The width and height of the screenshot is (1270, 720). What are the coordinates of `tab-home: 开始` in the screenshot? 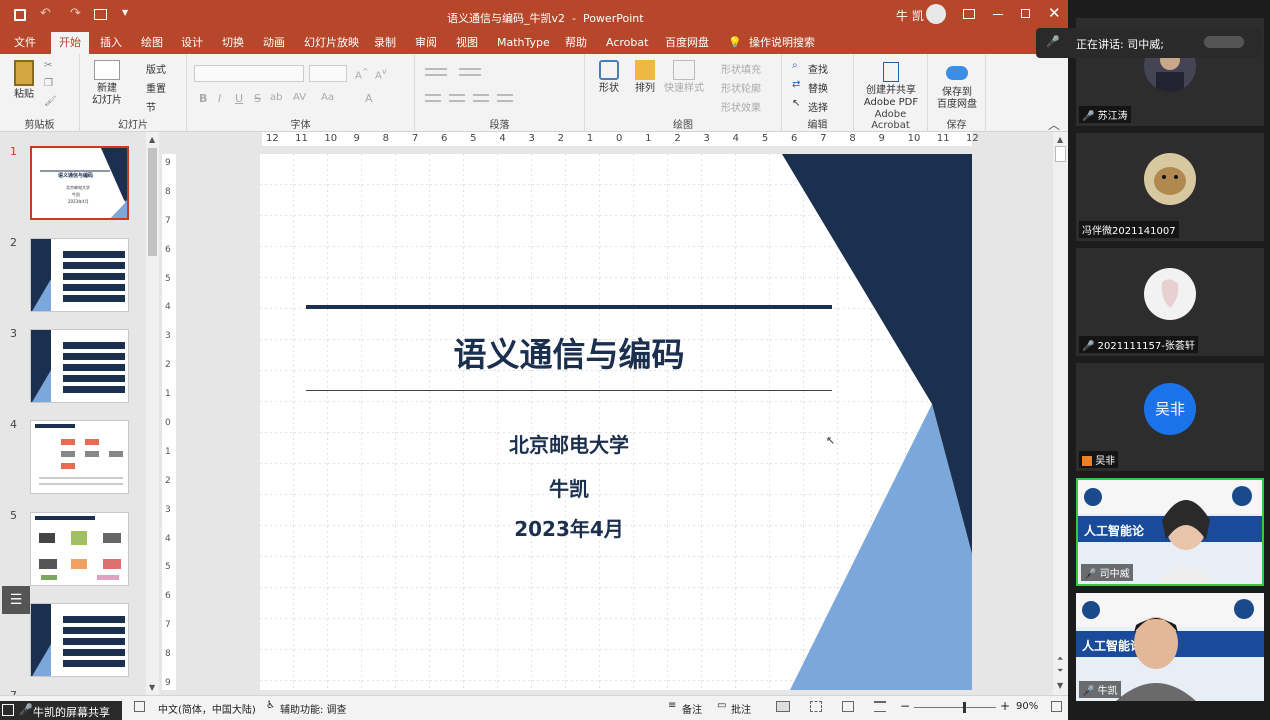 It's located at (70, 43).